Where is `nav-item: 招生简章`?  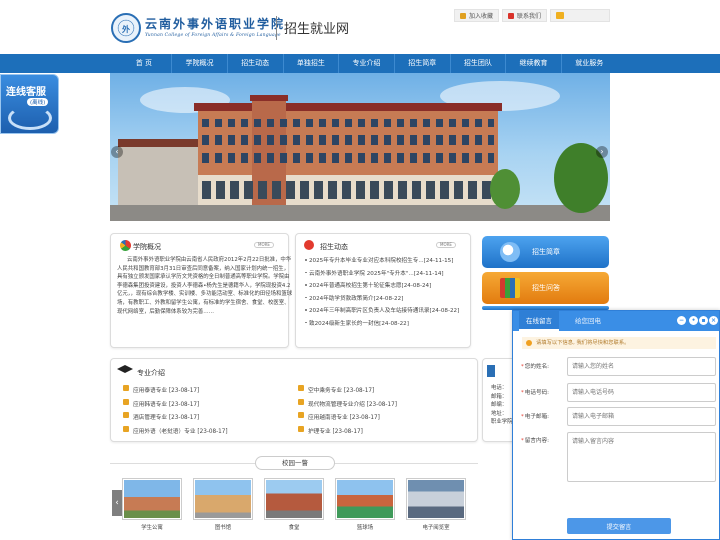
nav-item: 招生简章 is located at coordinates (422, 63).